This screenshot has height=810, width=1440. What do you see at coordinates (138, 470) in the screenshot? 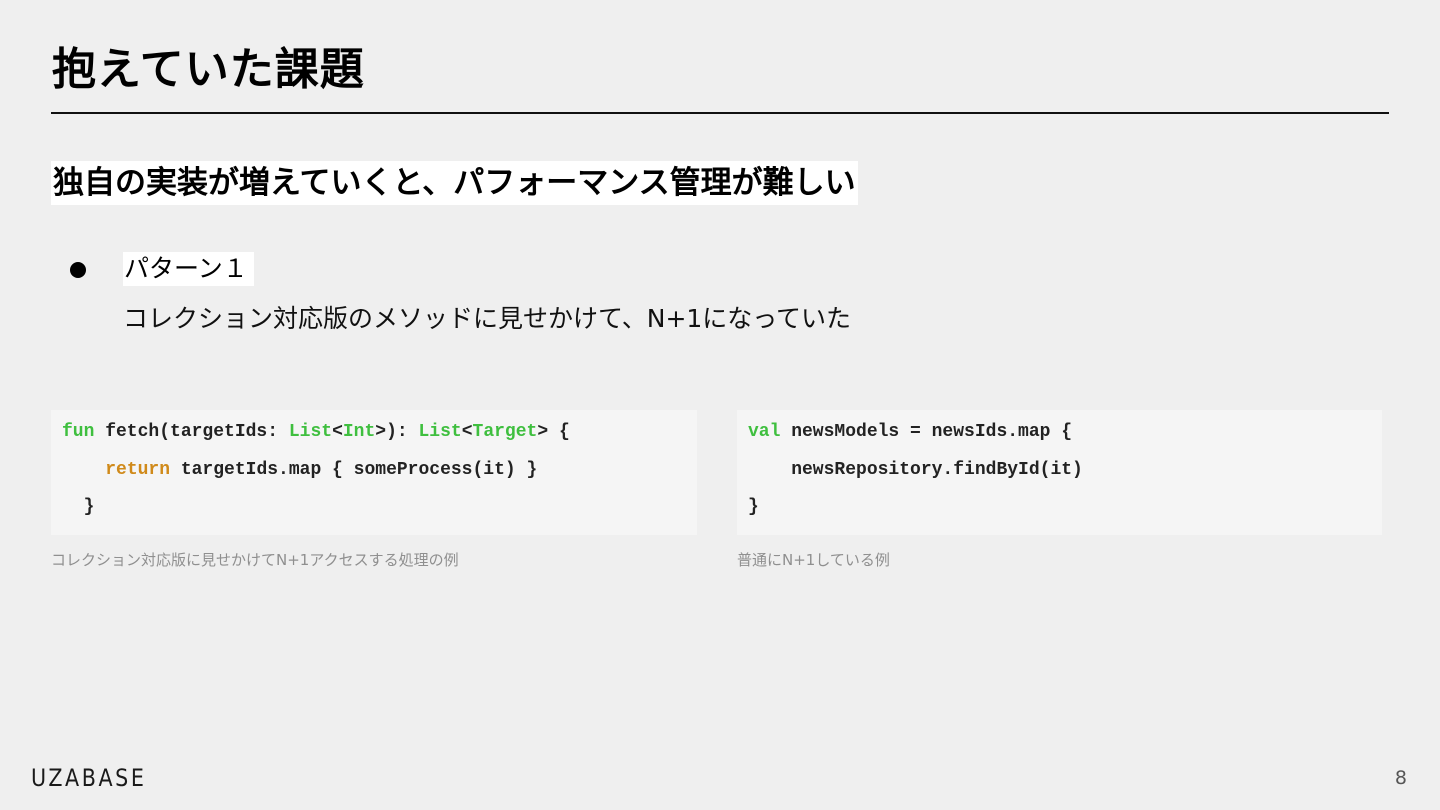
I see `code-keyword: return` at bounding box center [138, 470].